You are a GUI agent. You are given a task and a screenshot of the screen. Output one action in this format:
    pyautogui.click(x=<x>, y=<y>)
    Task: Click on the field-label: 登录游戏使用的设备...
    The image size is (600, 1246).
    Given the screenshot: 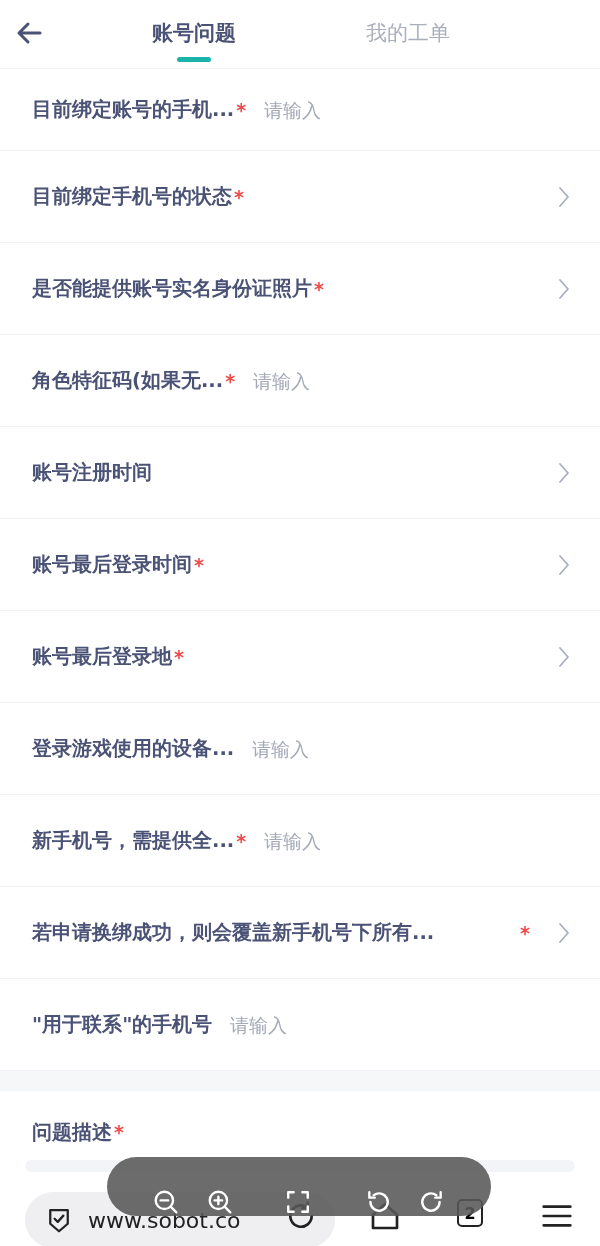 What is the action you would take?
    pyautogui.click(x=133, y=749)
    